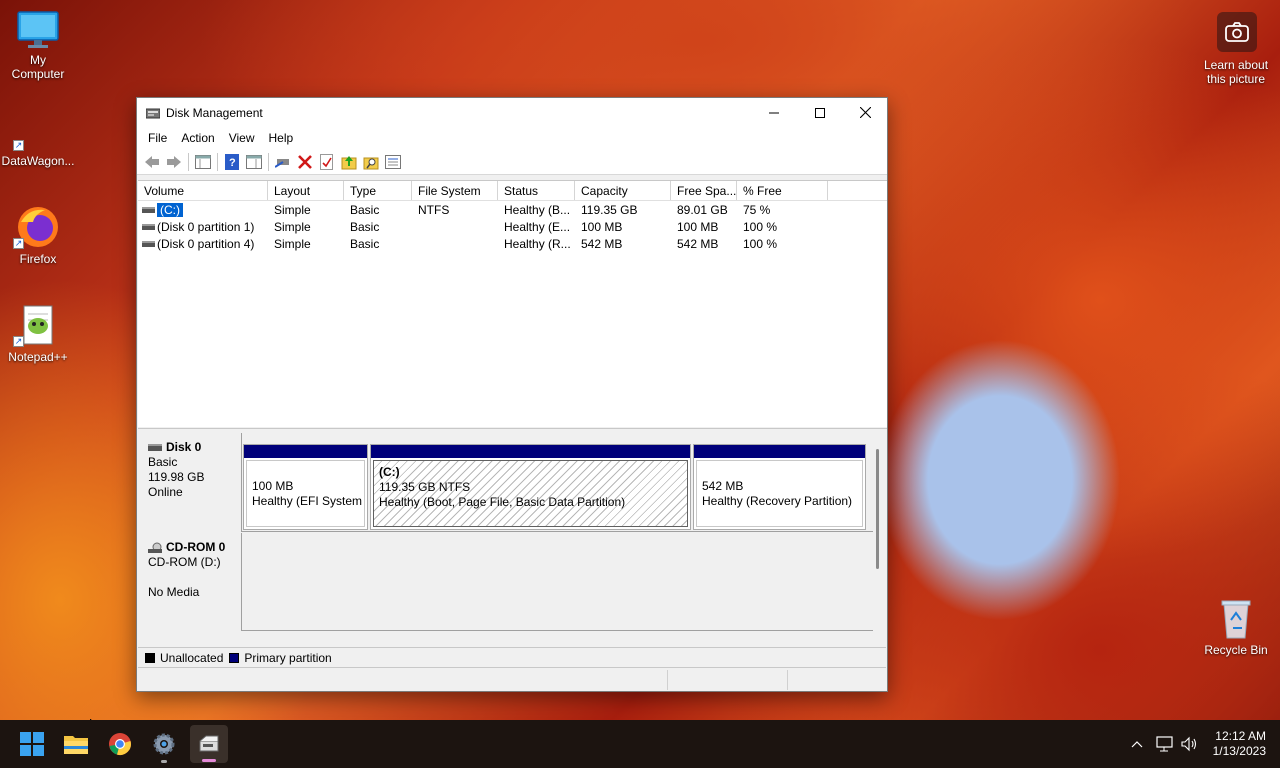  What do you see at coordinates (425, 487) in the screenshot?
I see `partition-size: 119.35 GB NTFS` at bounding box center [425, 487].